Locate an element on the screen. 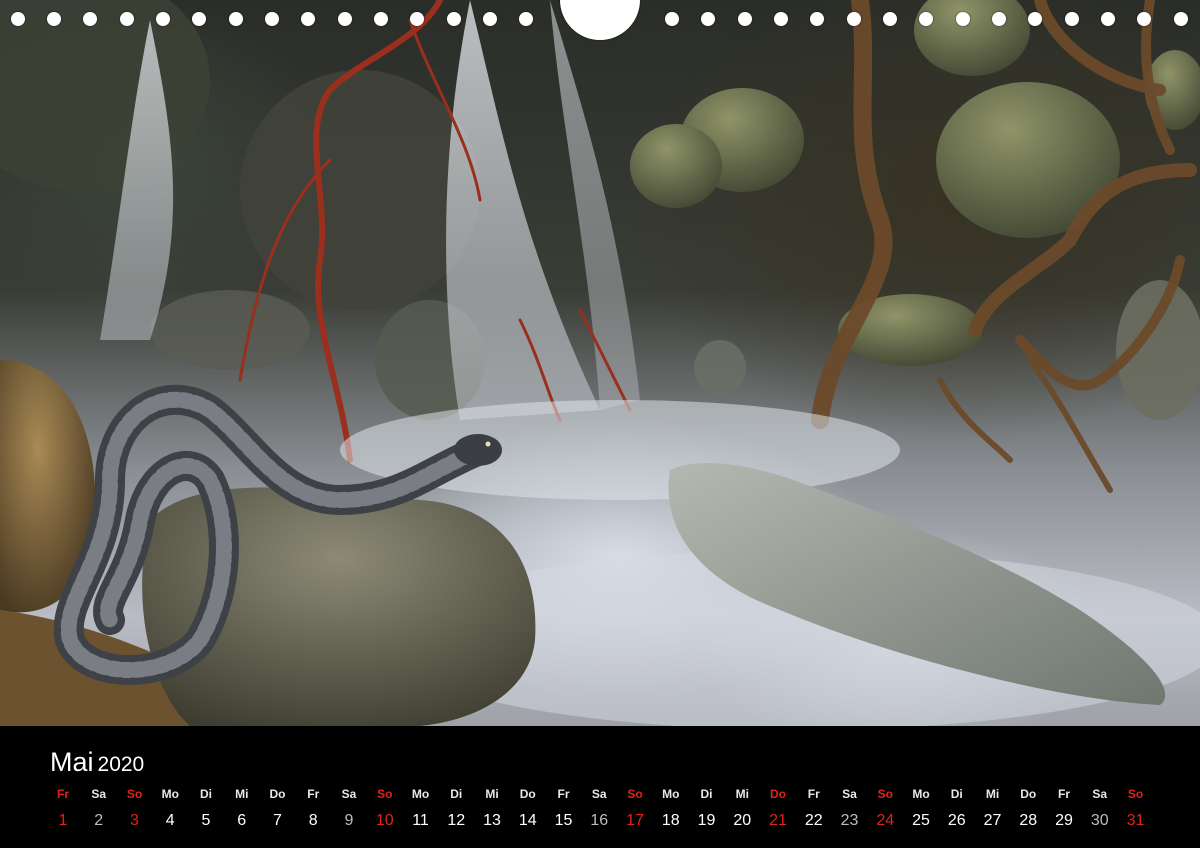 The height and width of the screenshot is (848, 1200). day-number: 6 is located at coordinates (242, 820).